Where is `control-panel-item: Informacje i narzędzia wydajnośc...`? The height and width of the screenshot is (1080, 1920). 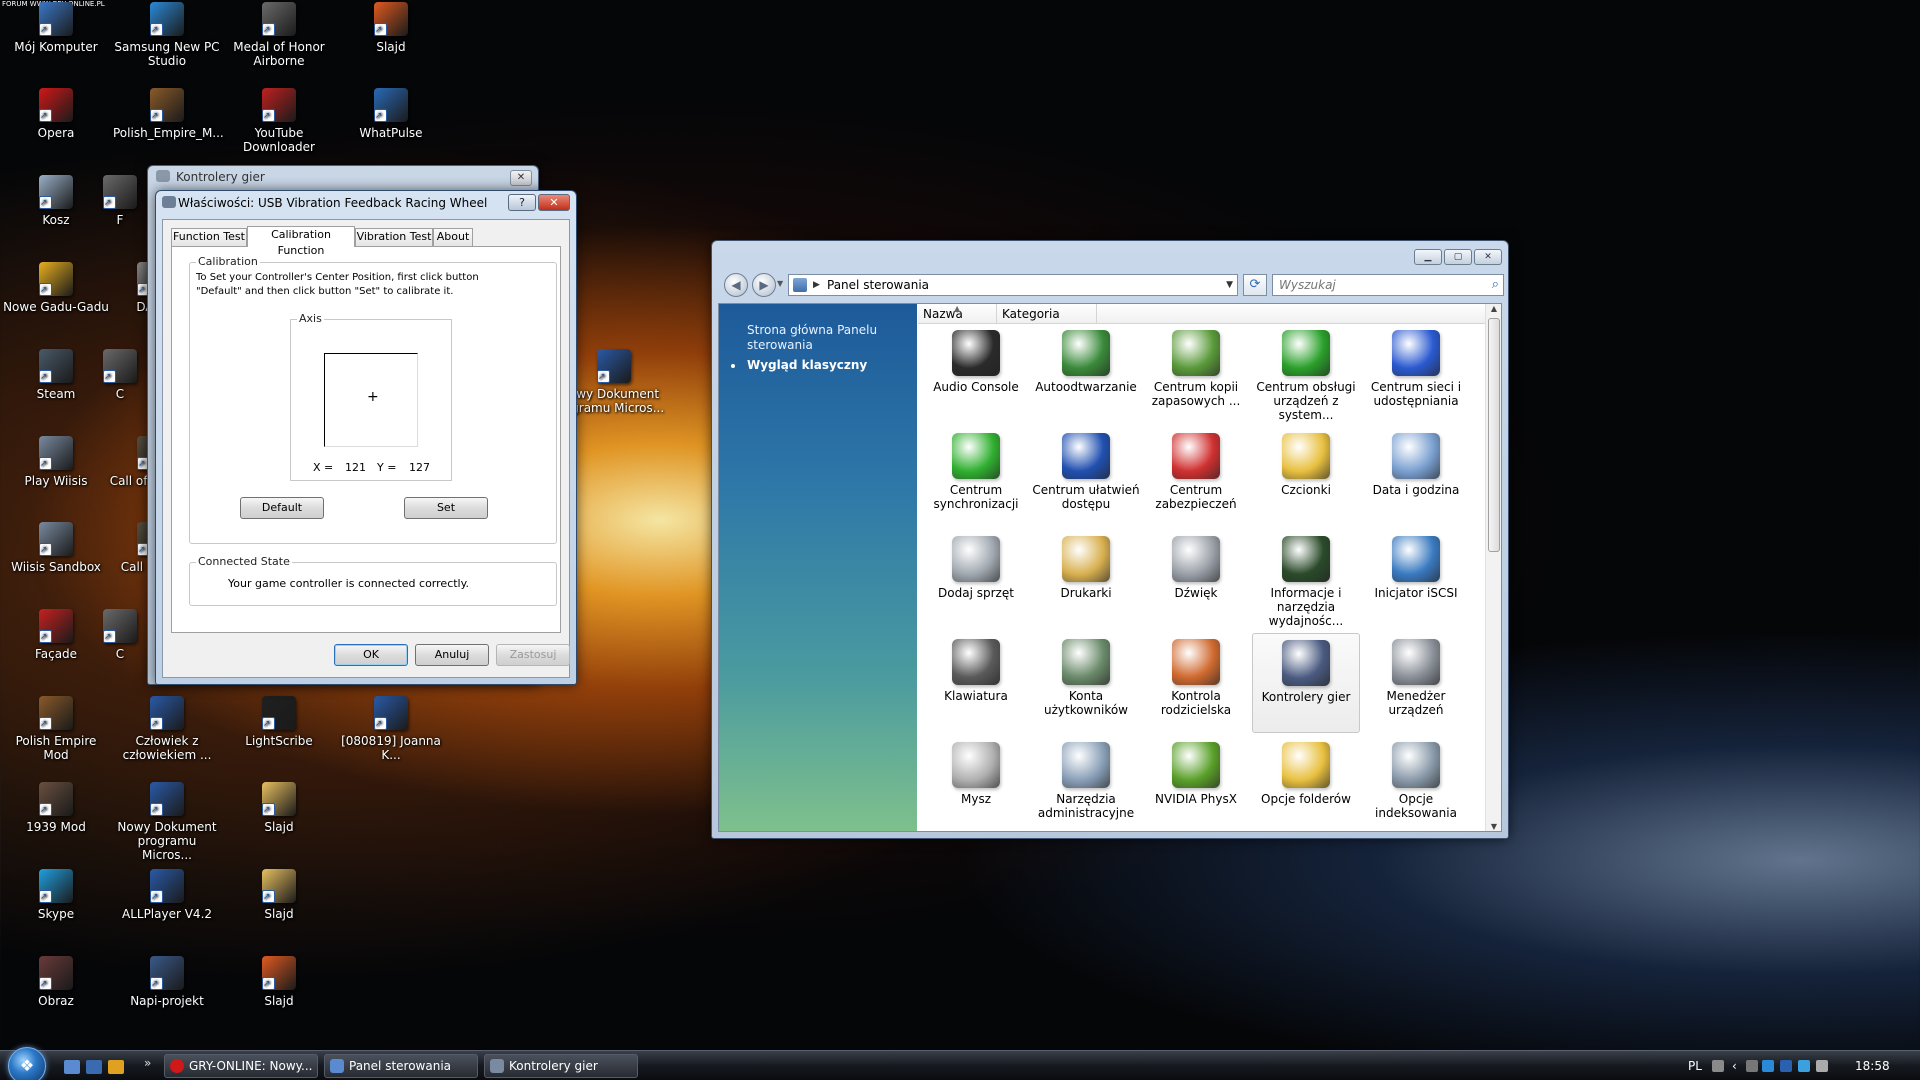
control-panel-item: Informacje i narzędzia wydajnośc... is located at coordinates (1306, 580).